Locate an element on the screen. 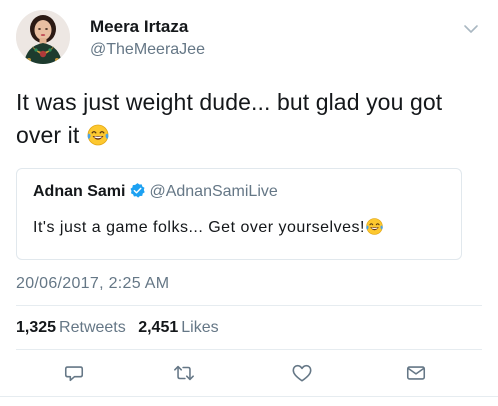 The height and width of the screenshot is (406, 498). reply-icon is located at coordinates (74, 374).